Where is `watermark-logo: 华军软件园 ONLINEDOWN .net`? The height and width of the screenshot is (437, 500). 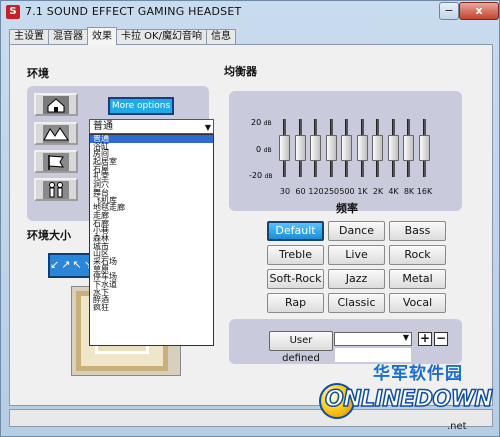
watermark-logo: 华军软件园 ONLINEDOWN .net is located at coordinates (408, 396).